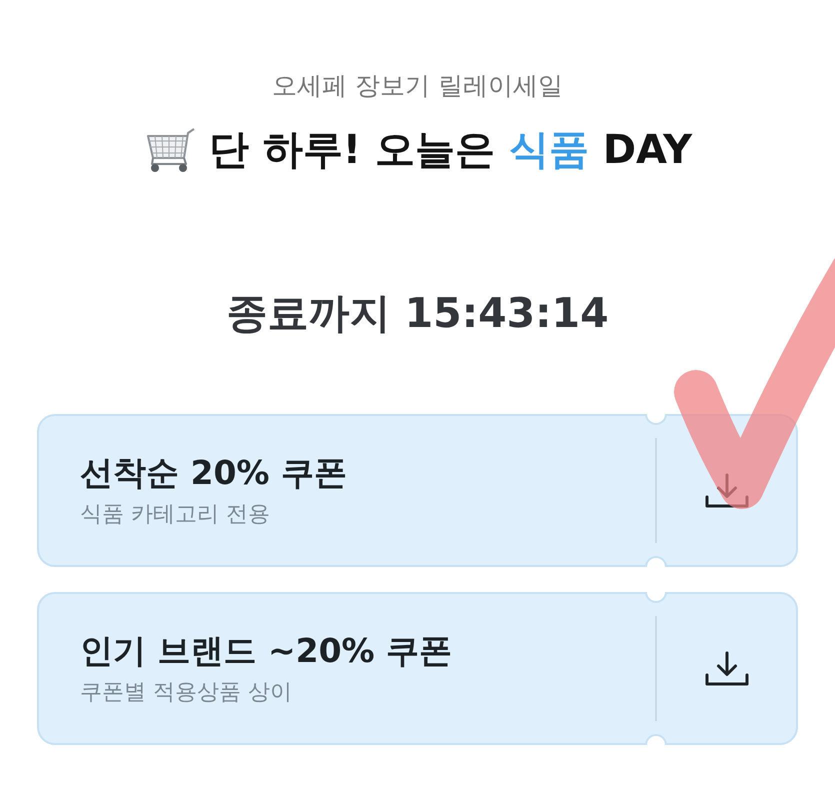 The width and height of the screenshot is (835, 801). Describe the element at coordinates (727, 668) in the screenshot. I see `download-icon` at that location.